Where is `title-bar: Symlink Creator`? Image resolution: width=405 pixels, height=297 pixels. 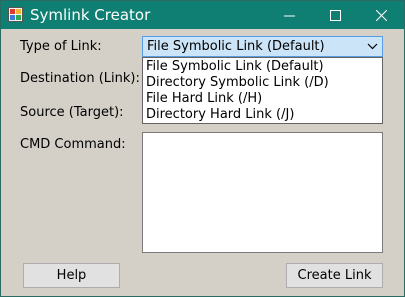 title-bar: Symlink Creator is located at coordinates (202, 15).